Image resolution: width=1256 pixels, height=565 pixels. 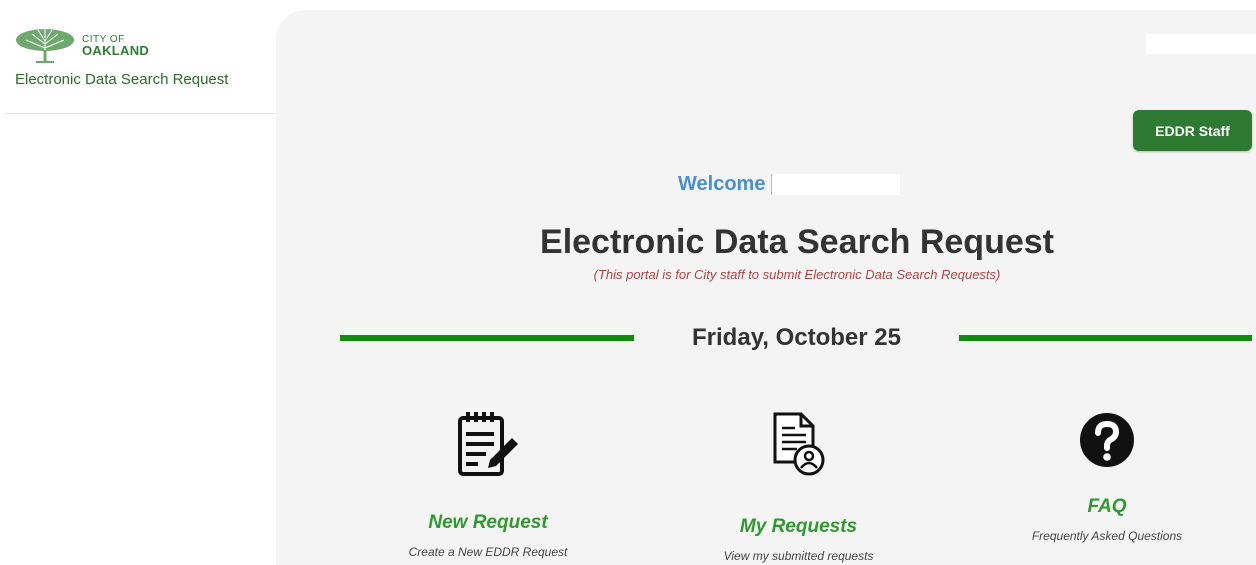 What do you see at coordinates (1107, 536) in the screenshot?
I see `faq-description: Frequently Asked Questions` at bounding box center [1107, 536].